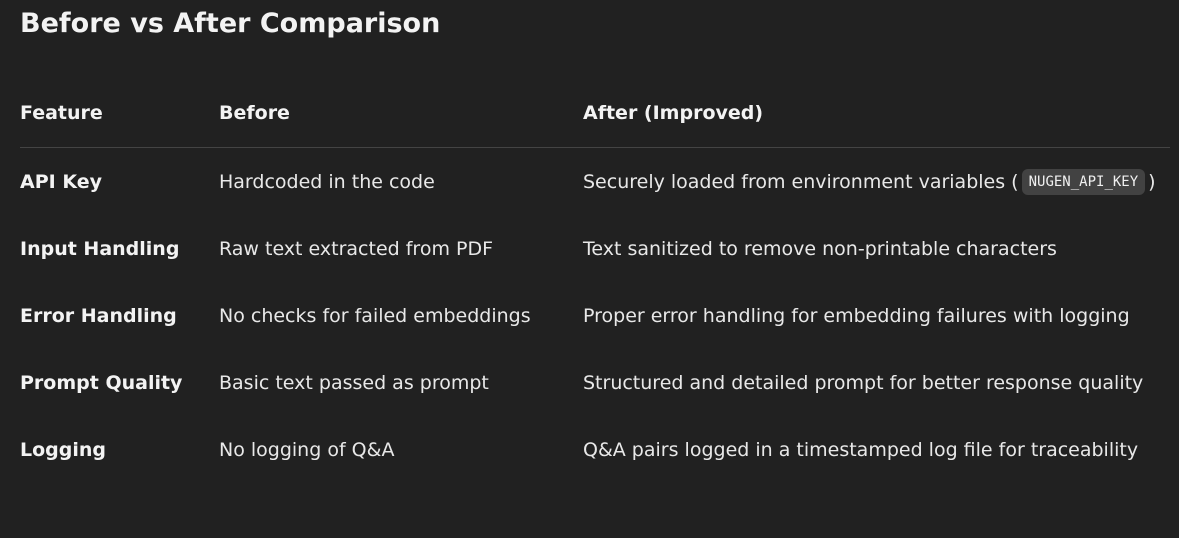 This screenshot has width=1179, height=538. I want to click on before-cell: Hardcoded in the code, so click(327, 182).